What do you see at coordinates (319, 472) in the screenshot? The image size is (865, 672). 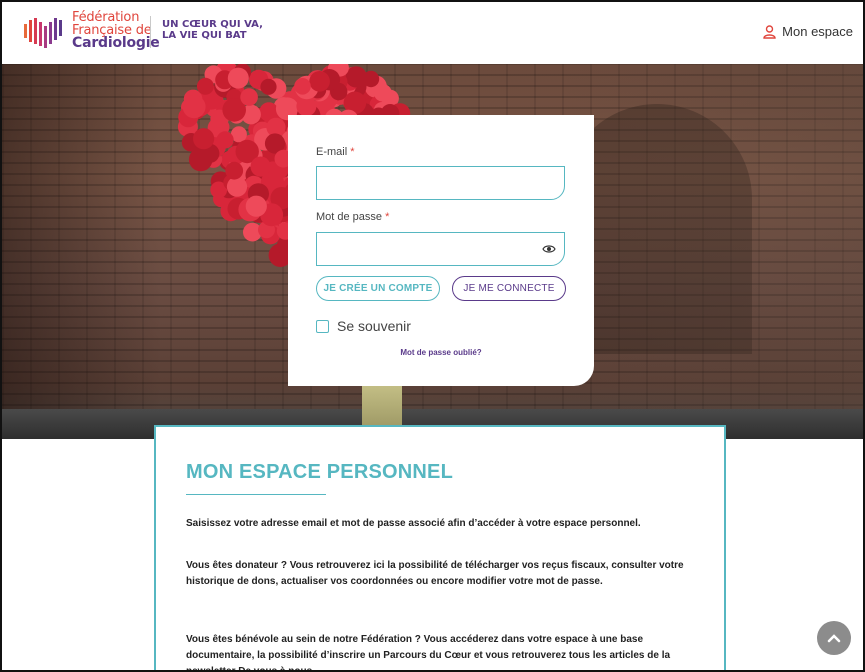 I see `personal-space-title: MON ESPACE PERSONNEL` at bounding box center [319, 472].